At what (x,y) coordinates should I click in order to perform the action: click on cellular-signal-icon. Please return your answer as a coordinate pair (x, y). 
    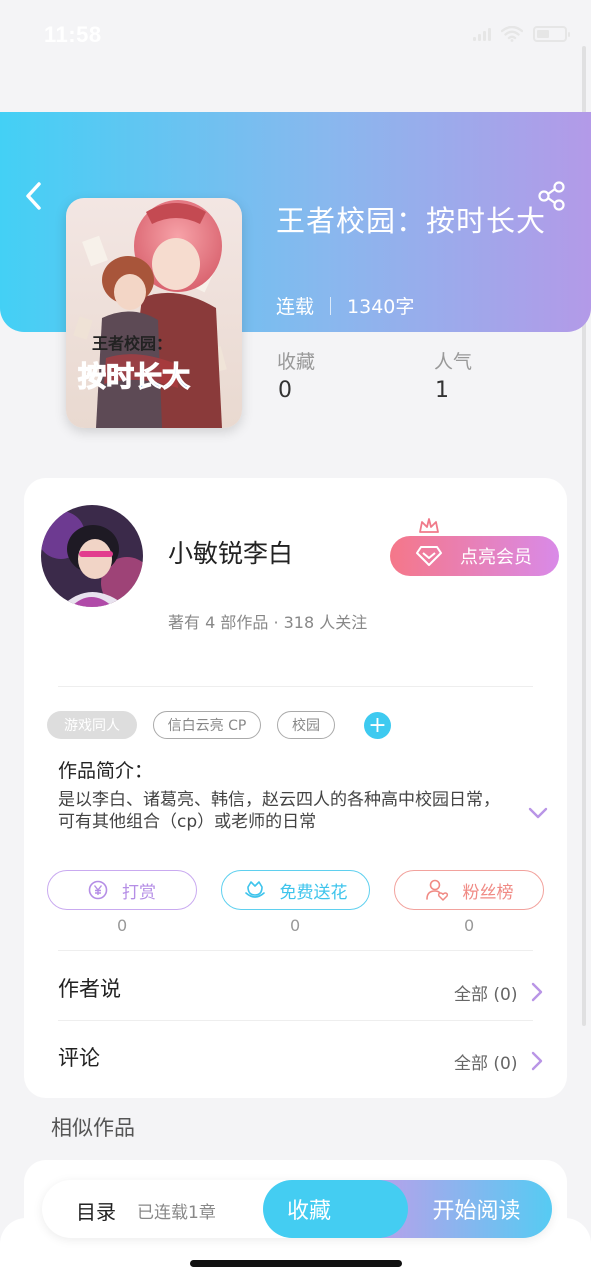
    Looking at the image, I should click on (482, 34).